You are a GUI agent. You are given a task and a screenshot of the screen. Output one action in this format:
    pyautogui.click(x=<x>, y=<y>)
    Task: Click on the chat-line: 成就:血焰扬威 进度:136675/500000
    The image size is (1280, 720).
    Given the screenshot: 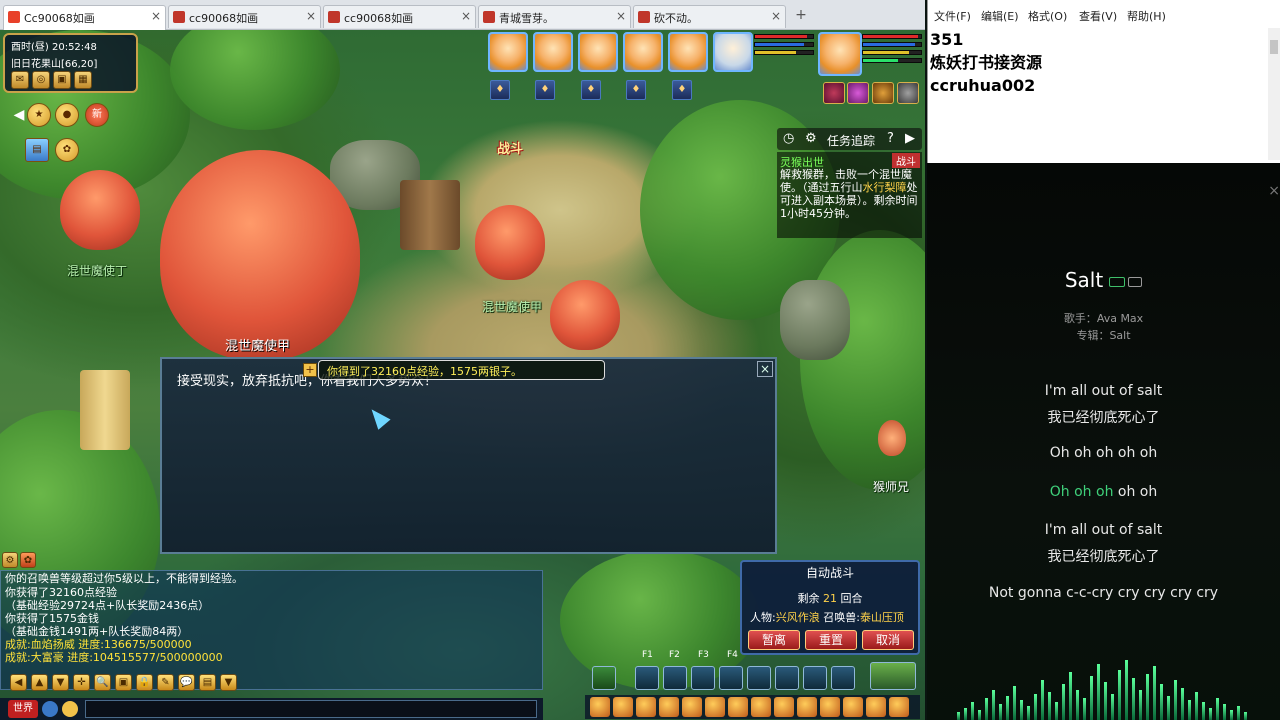 What is the action you would take?
    pyautogui.click(x=98, y=645)
    